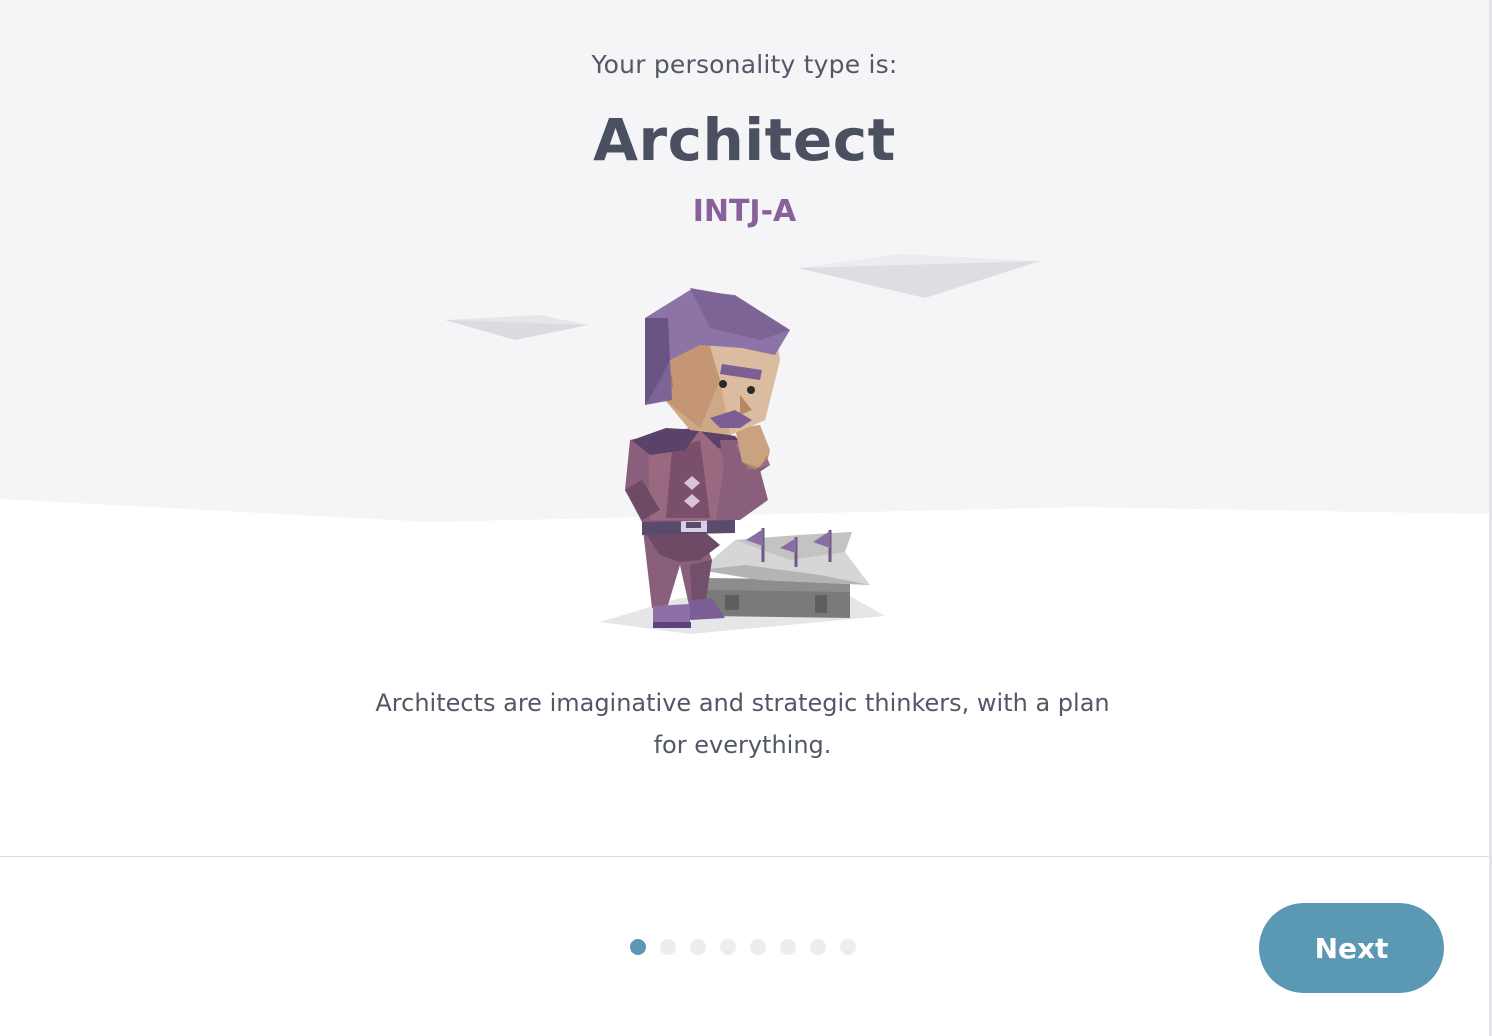 Image resolution: width=1492 pixels, height=1036 pixels. I want to click on cloud-left-icon, so click(516, 327).